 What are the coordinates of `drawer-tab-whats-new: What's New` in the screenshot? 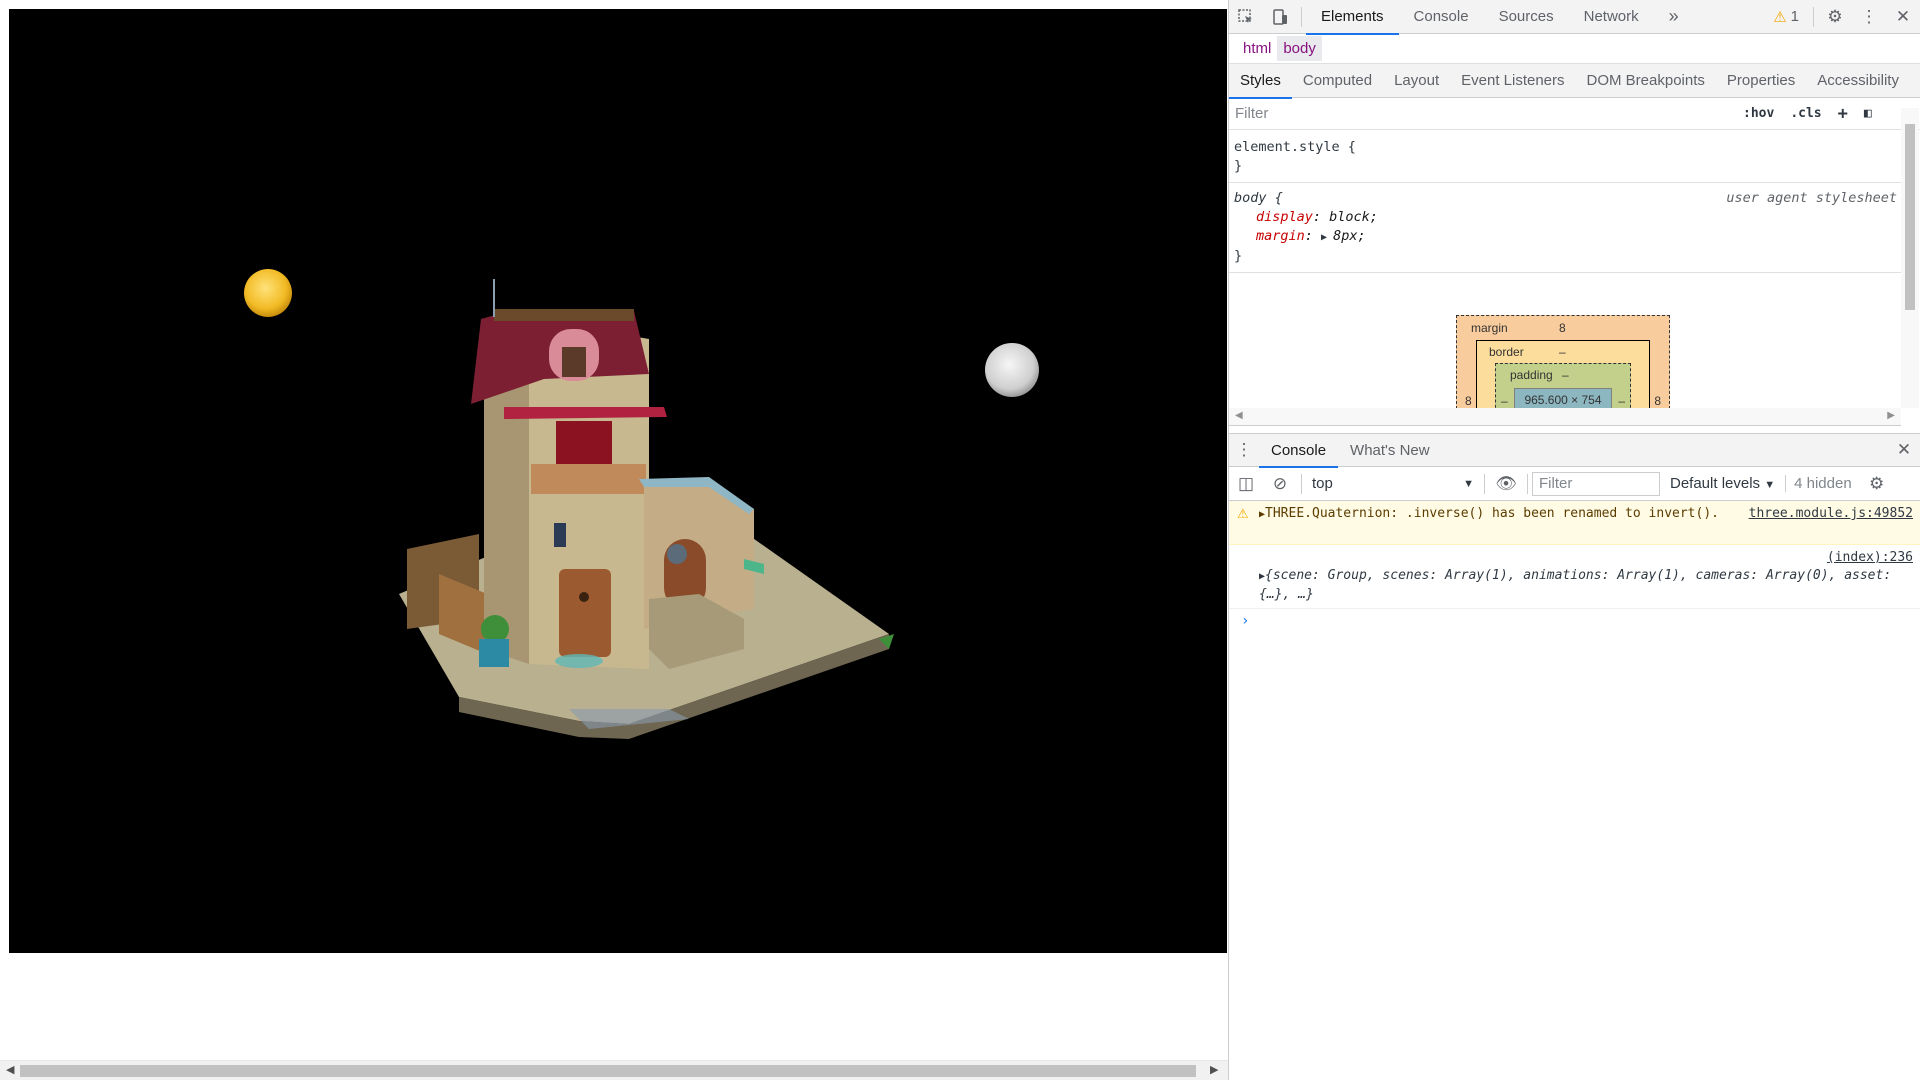 It's located at (1390, 450).